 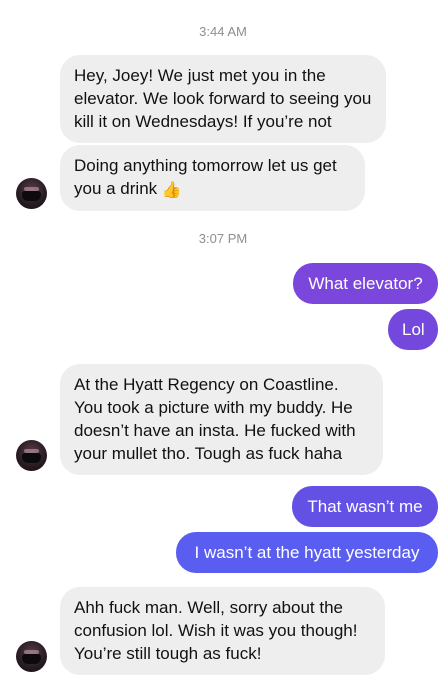 I want to click on thumbs-up-emoji: 👍, so click(x=171, y=190).